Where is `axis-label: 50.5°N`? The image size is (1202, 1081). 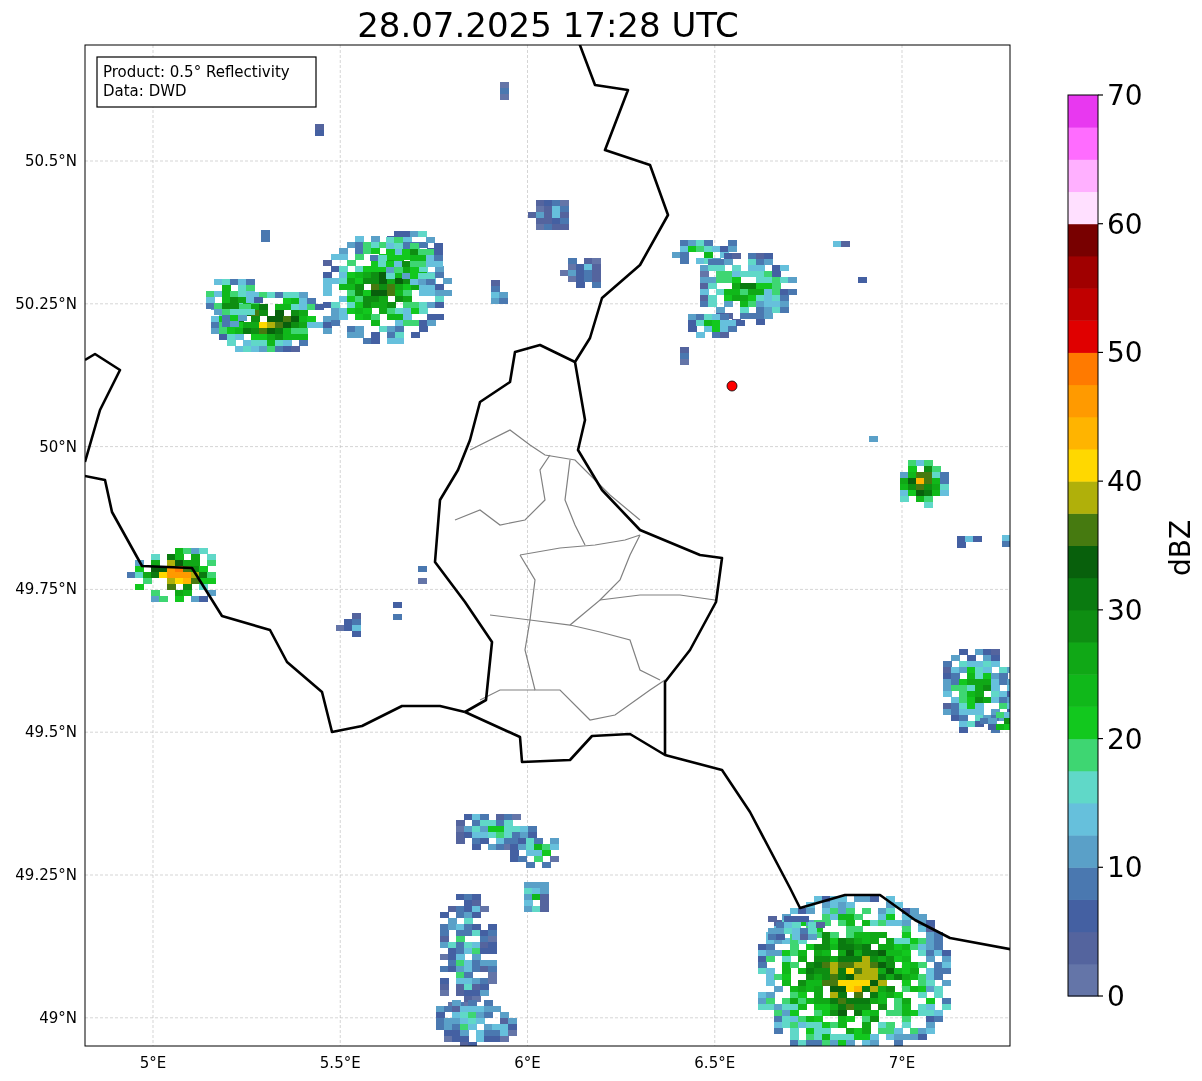 axis-label: 50.5°N is located at coordinates (50, 161).